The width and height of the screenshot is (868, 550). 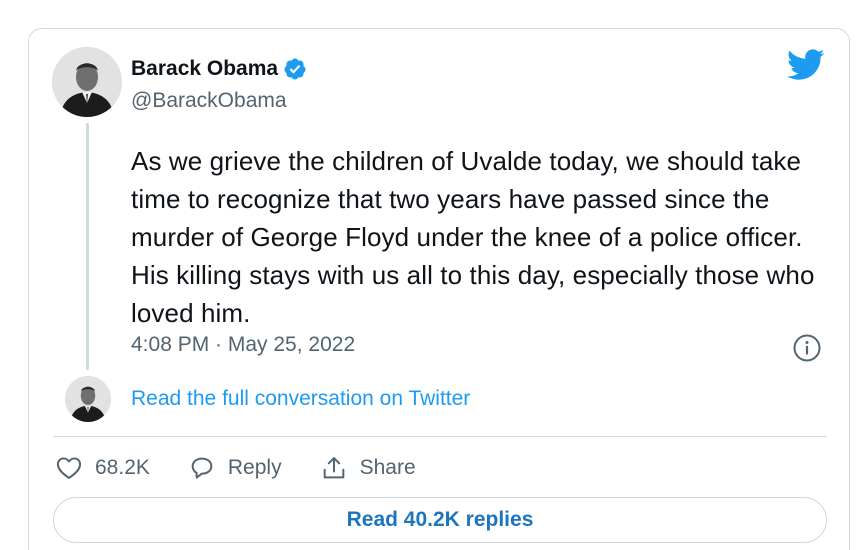 I want to click on tweet-timestamp: 4:08 PM · May 25, 2022, so click(x=243, y=345).